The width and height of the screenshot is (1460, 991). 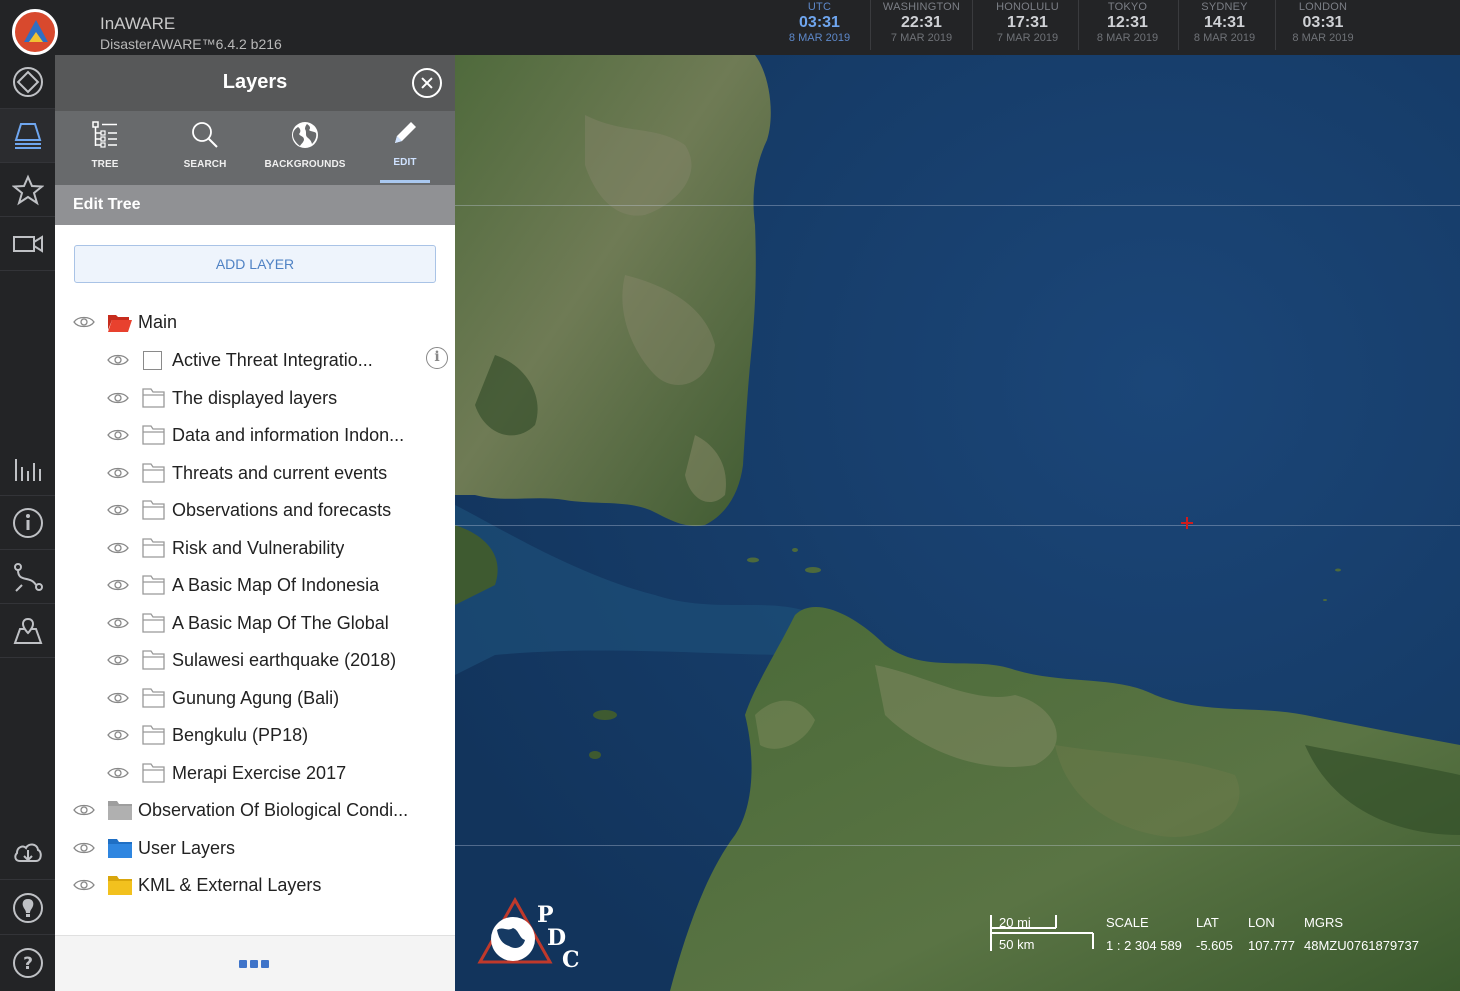 I want to click on panel-header: Layers, so click(x=255, y=83).